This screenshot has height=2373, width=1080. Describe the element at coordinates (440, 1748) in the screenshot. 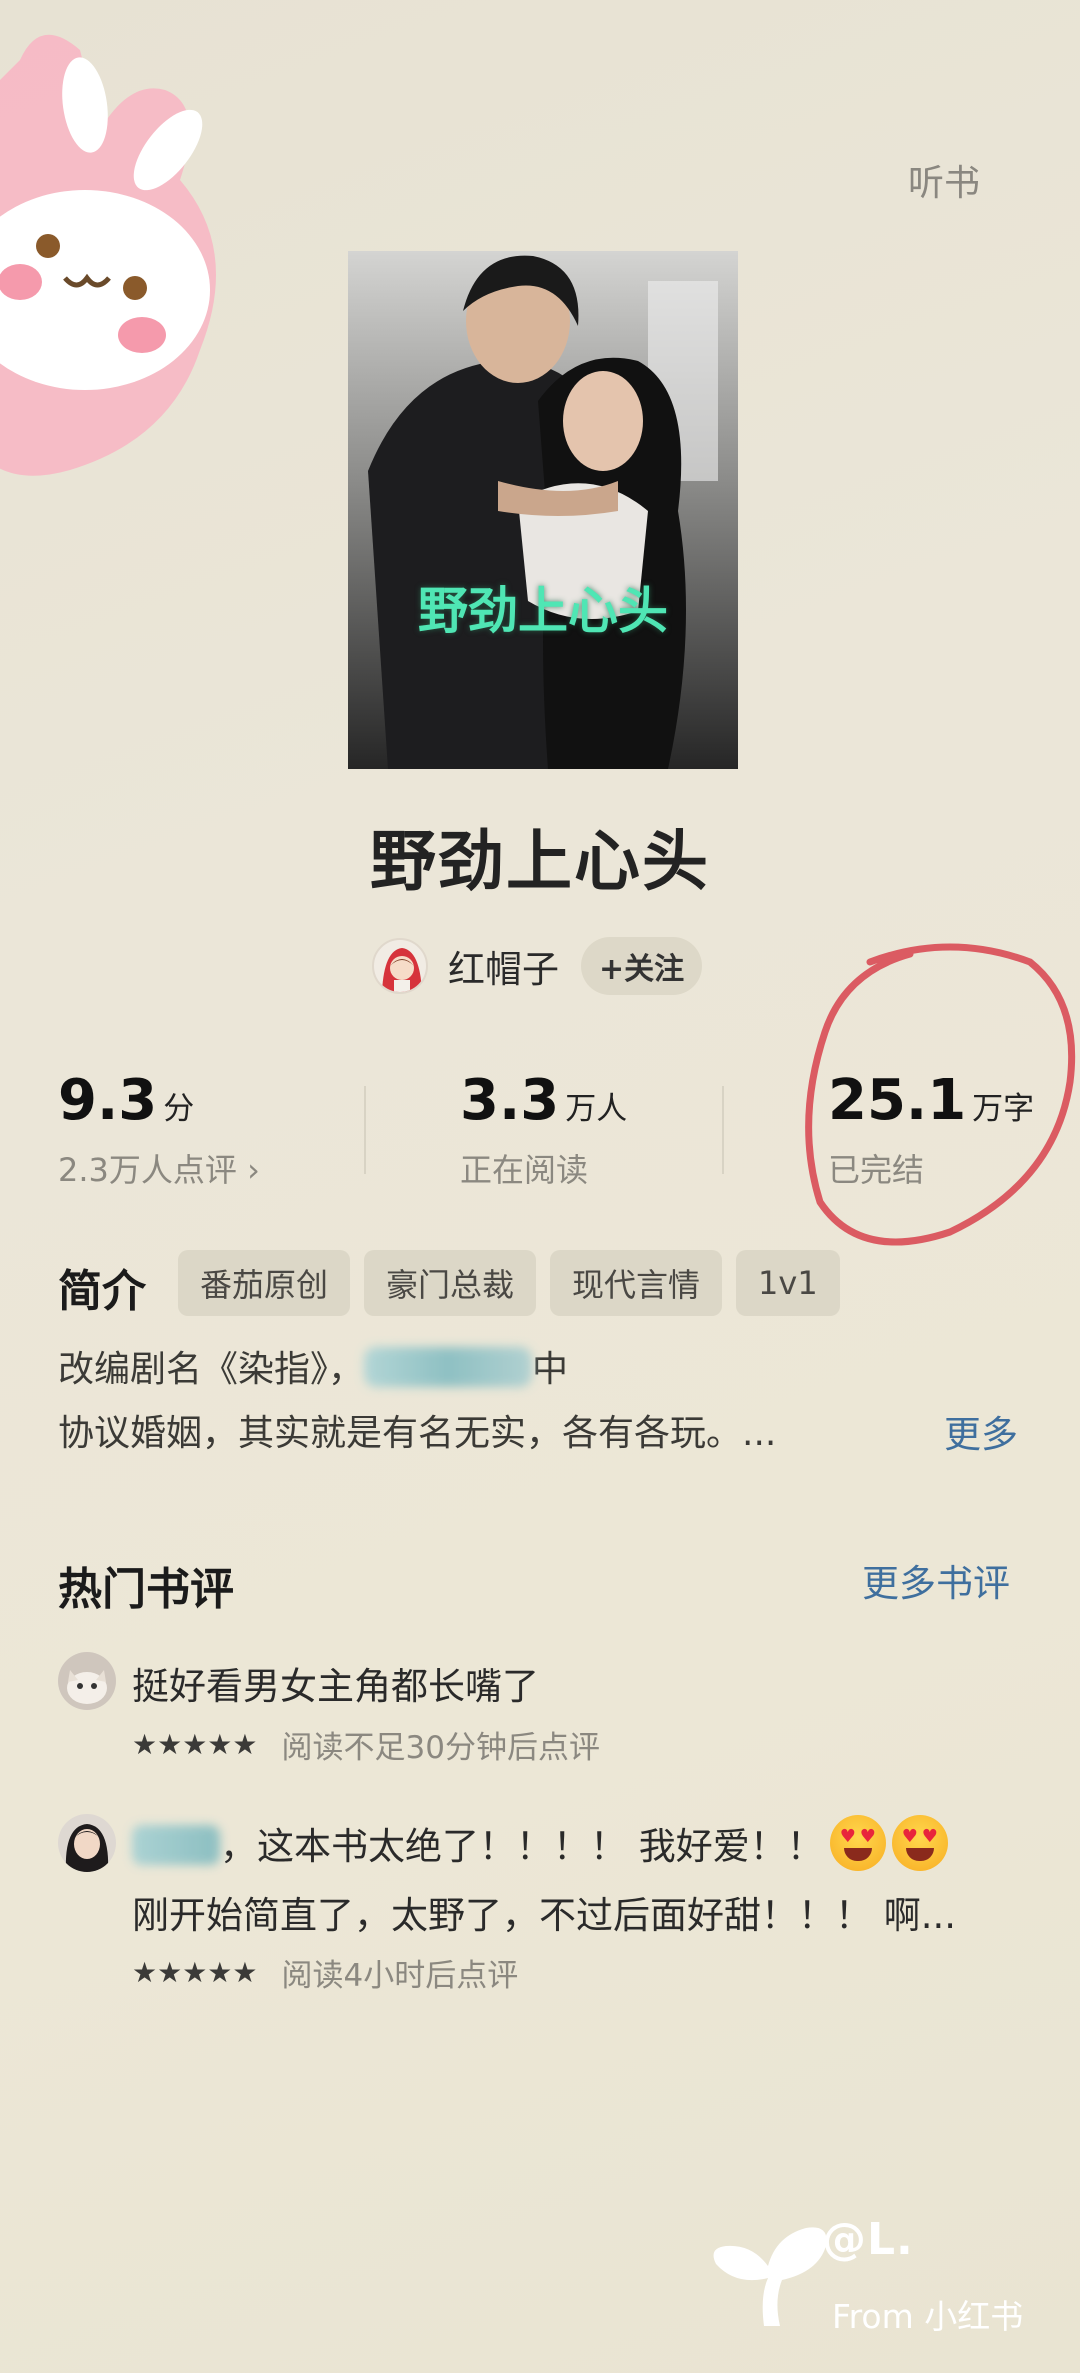

I see `review-meta: 阅读不足30分钟后点评` at that location.